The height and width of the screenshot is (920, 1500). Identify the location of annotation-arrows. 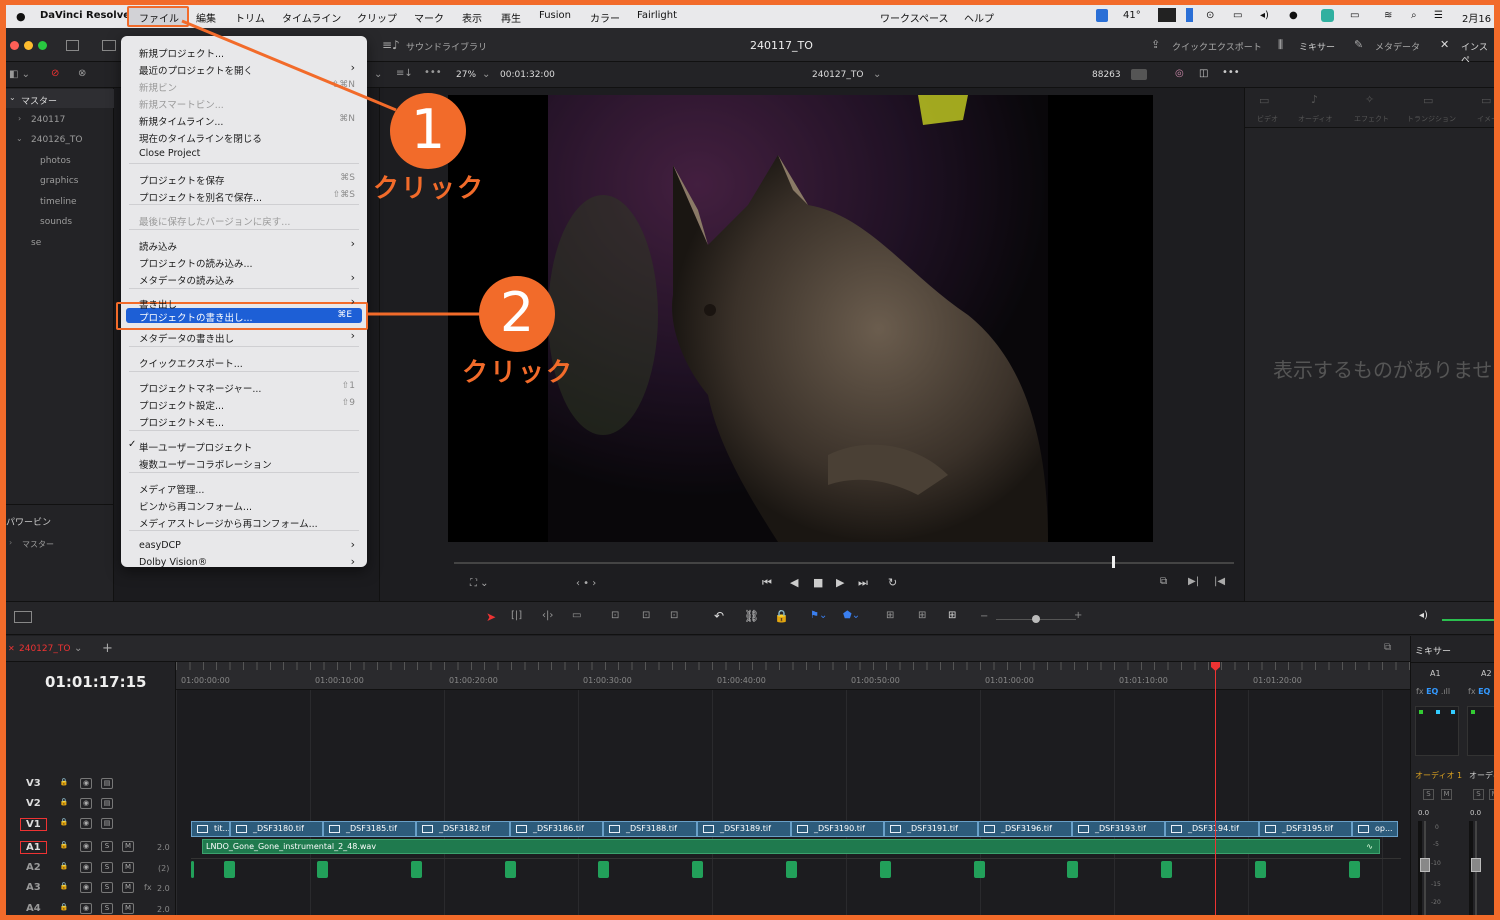
(332, 167).